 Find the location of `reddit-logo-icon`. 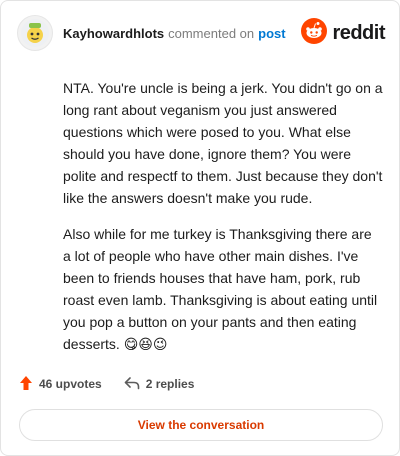

reddit-logo-icon is located at coordinates (314, 33).